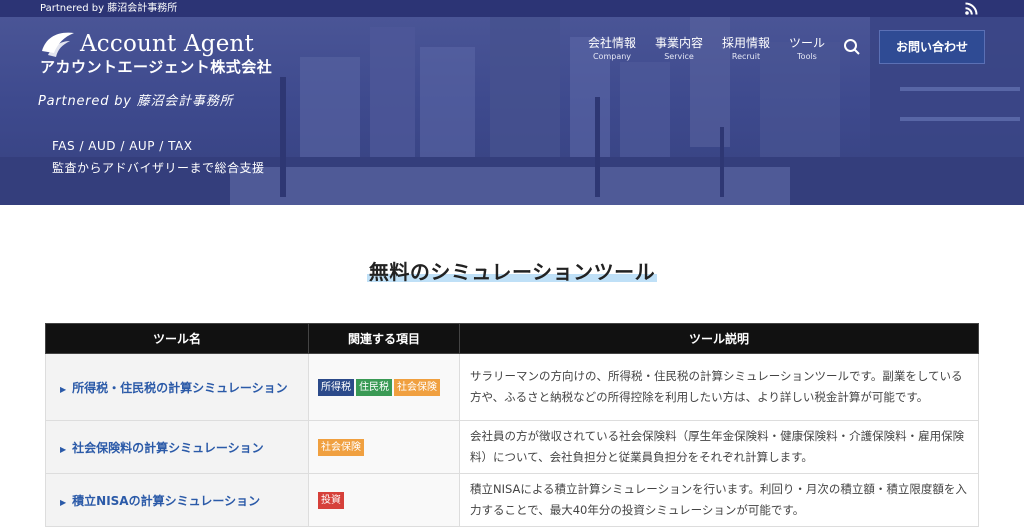 The image size is (1024, 527). I want to click on tag-resident-tax: 住民税, so click(374, 387).